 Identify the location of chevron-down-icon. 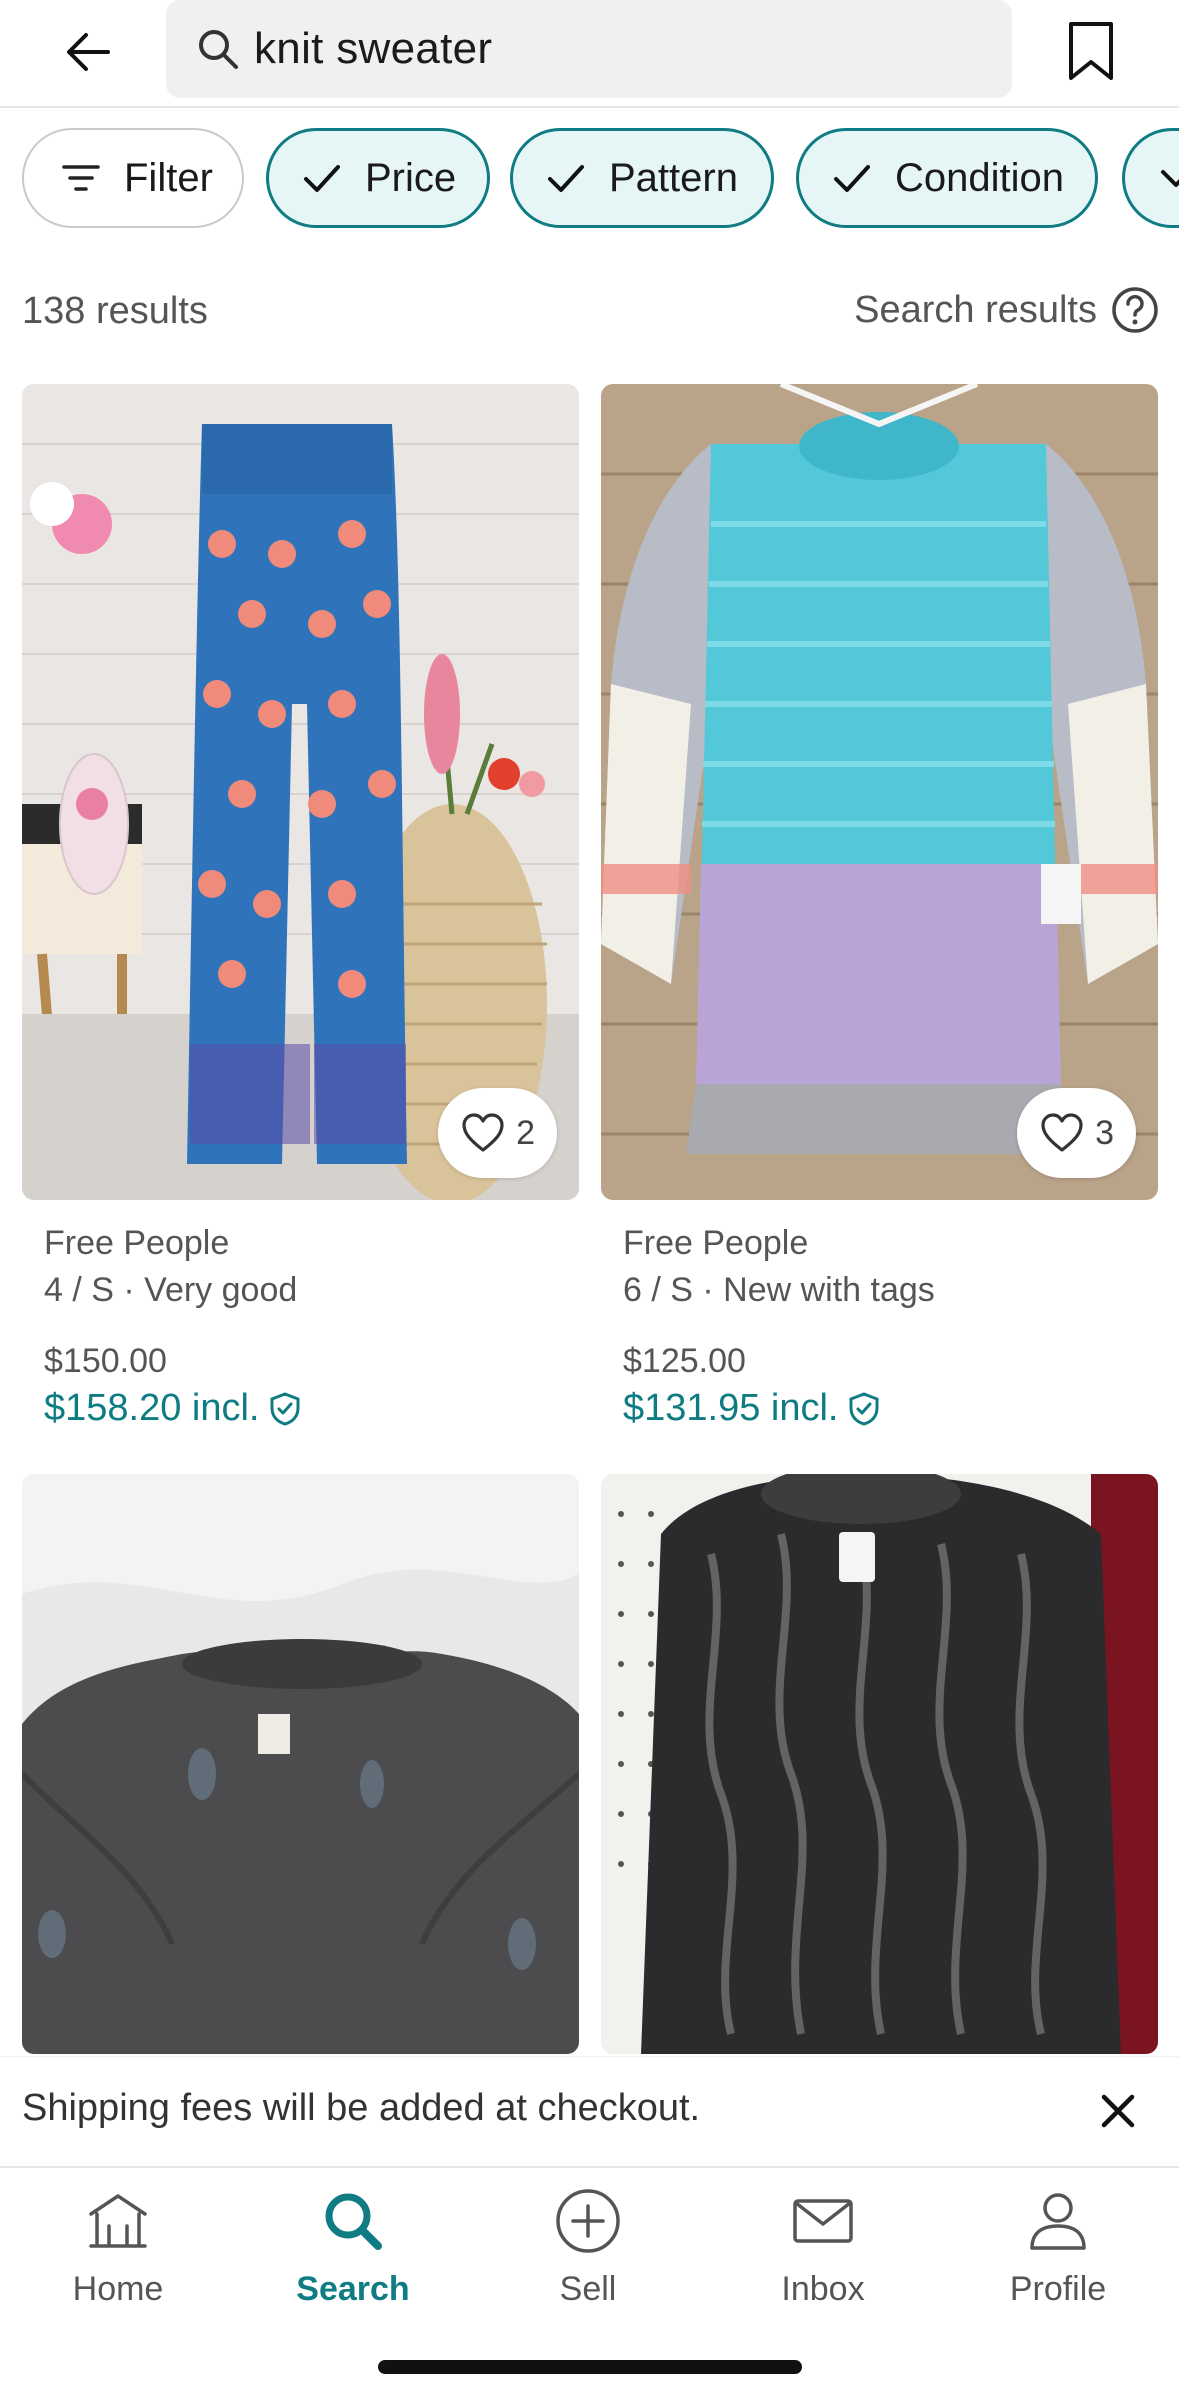
(1170, 178).